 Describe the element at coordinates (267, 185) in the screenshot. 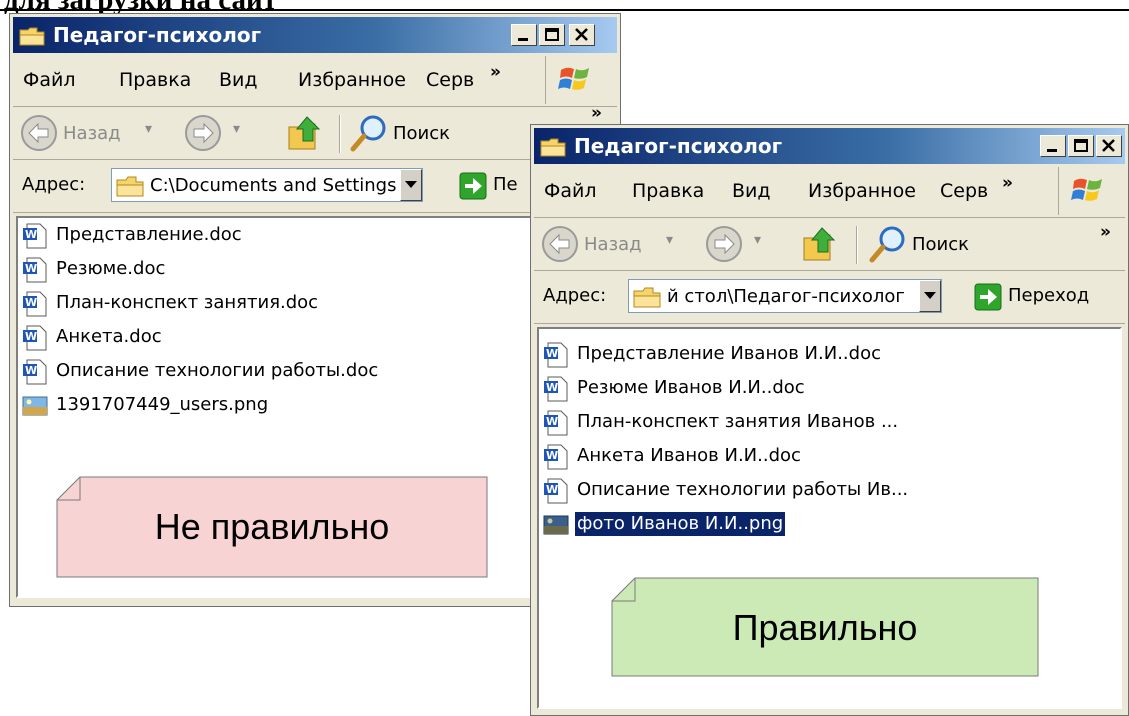

I see `address-field: C:\Documents and Settings` at that location.